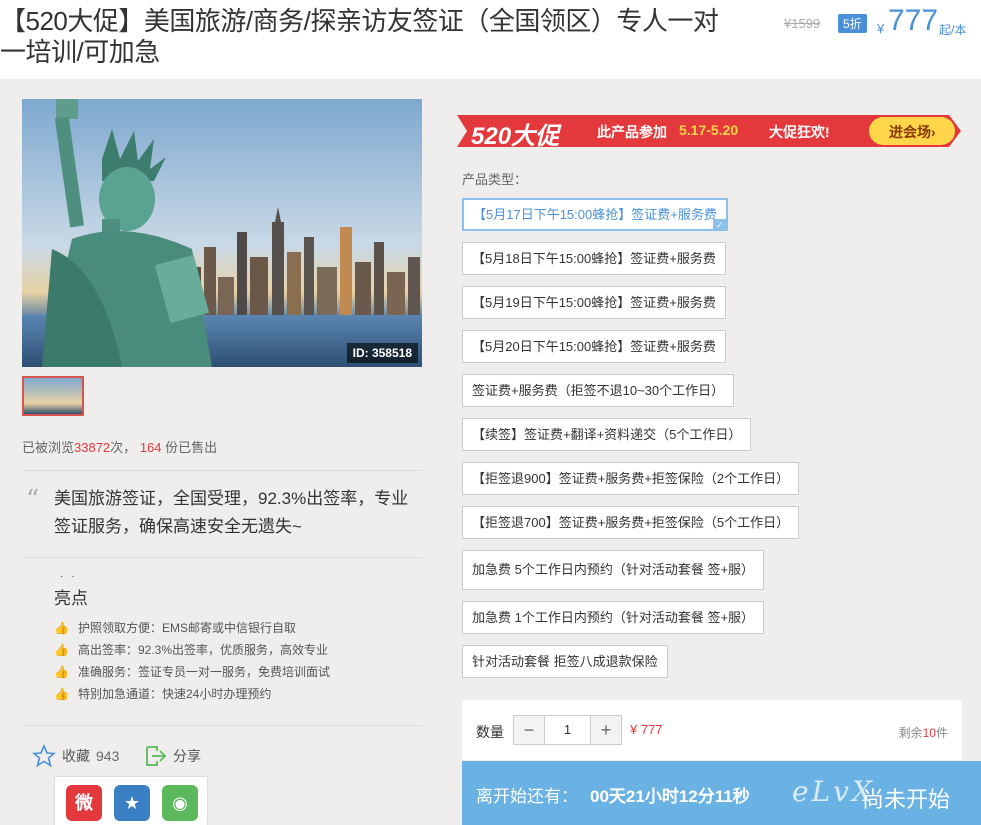 The width and height of the screenshot is (981, 825). What do you see at coordinates (303, 262) in the screenshot?
I see `skyline-graphic` at bounding box center [303, 262].